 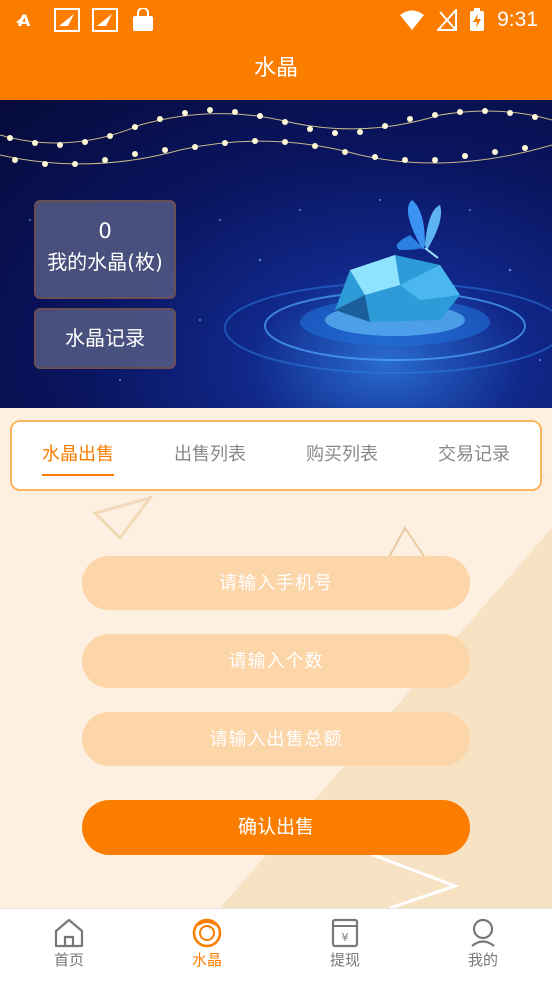 I want to click on crystal-record-button: 水晶记录, so click(x=105, y=338).